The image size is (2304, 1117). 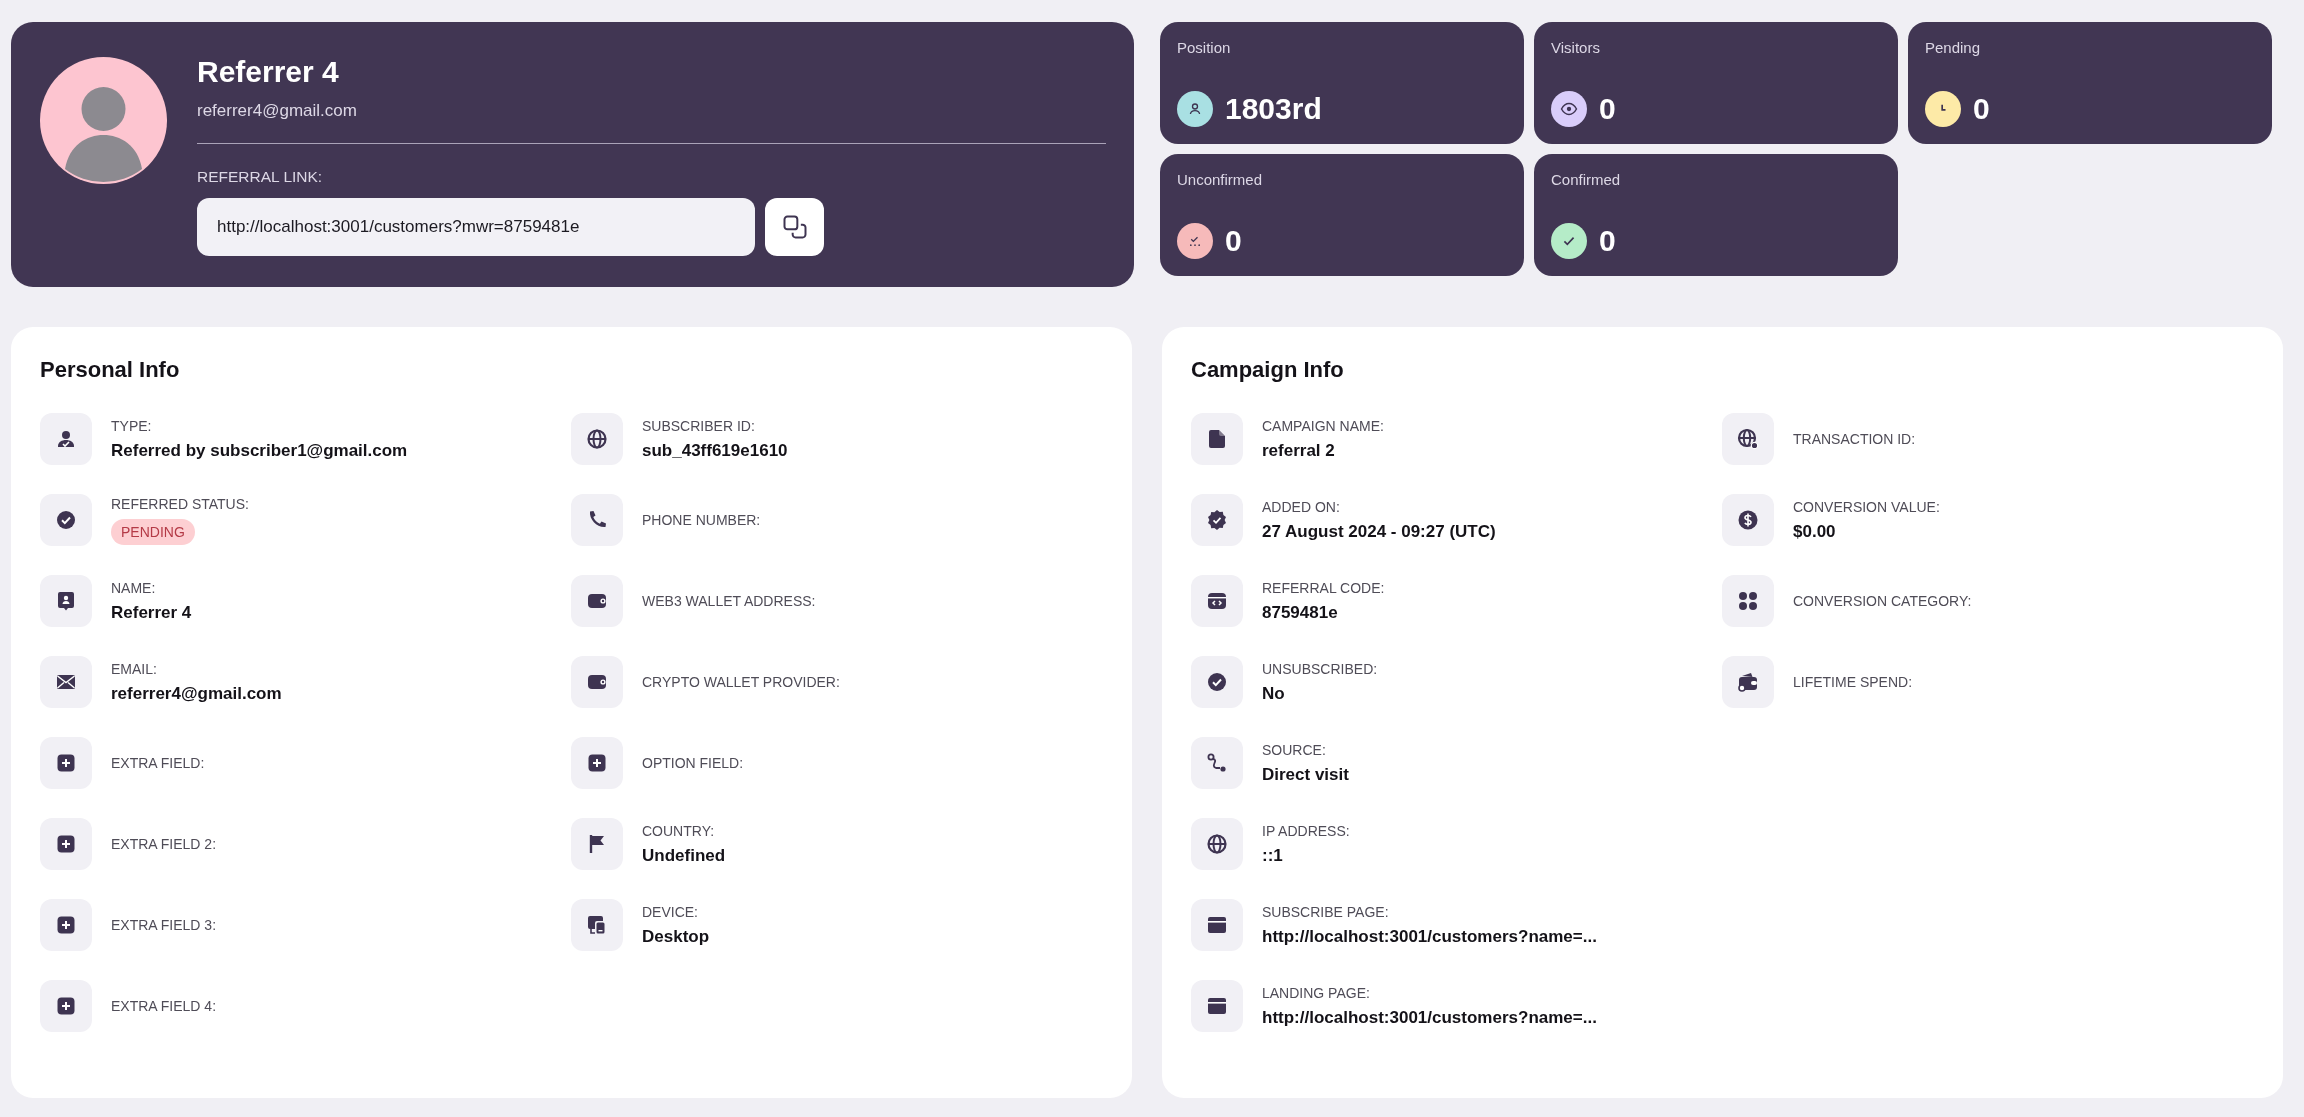 What do you see at coordinates (1953, 47) in the screenshot?
I see `stat-label: Pending` at bounding box center [1953, 47].